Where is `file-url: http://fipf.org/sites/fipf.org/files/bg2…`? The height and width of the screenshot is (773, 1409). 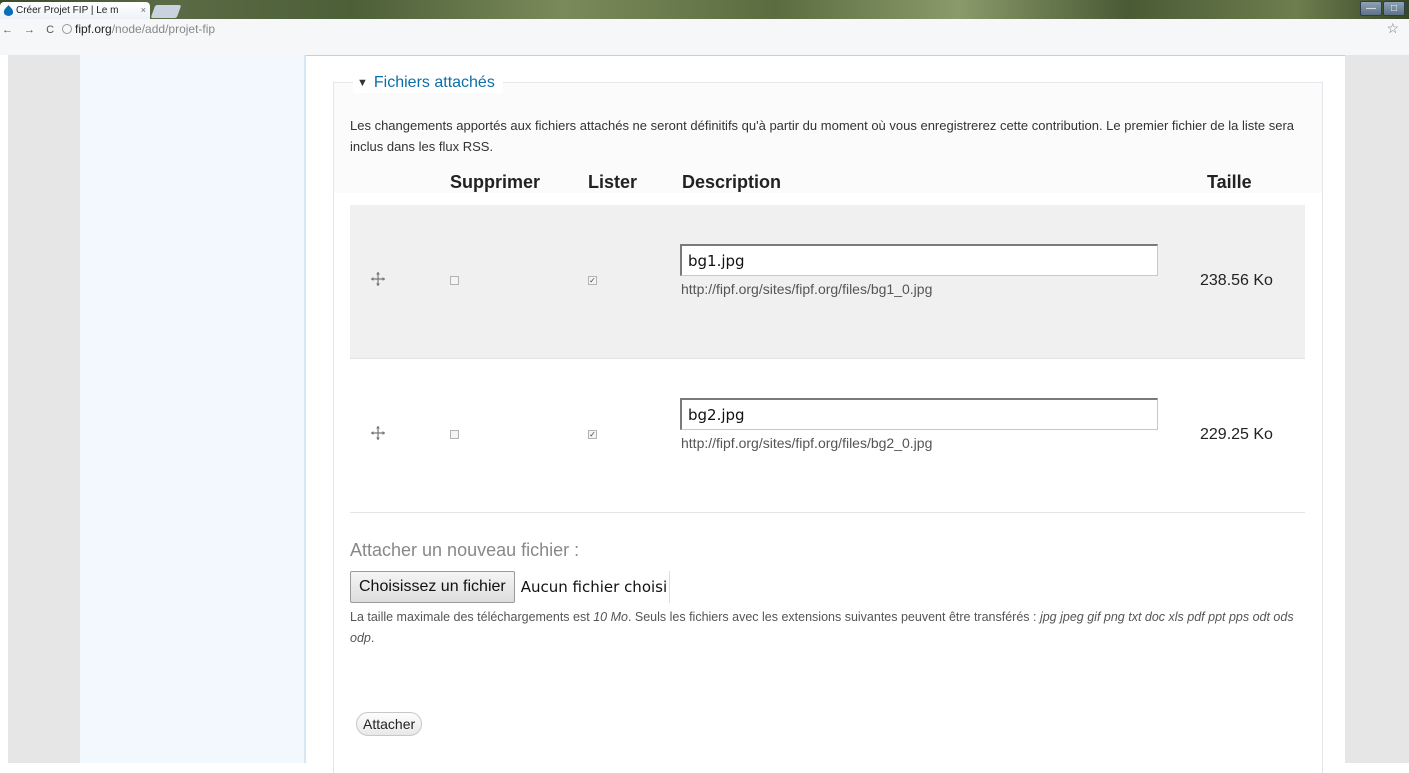 file-url: http://fipf.org/sites/fipf.org/files/bg2… is located at coordinates (807, 443).